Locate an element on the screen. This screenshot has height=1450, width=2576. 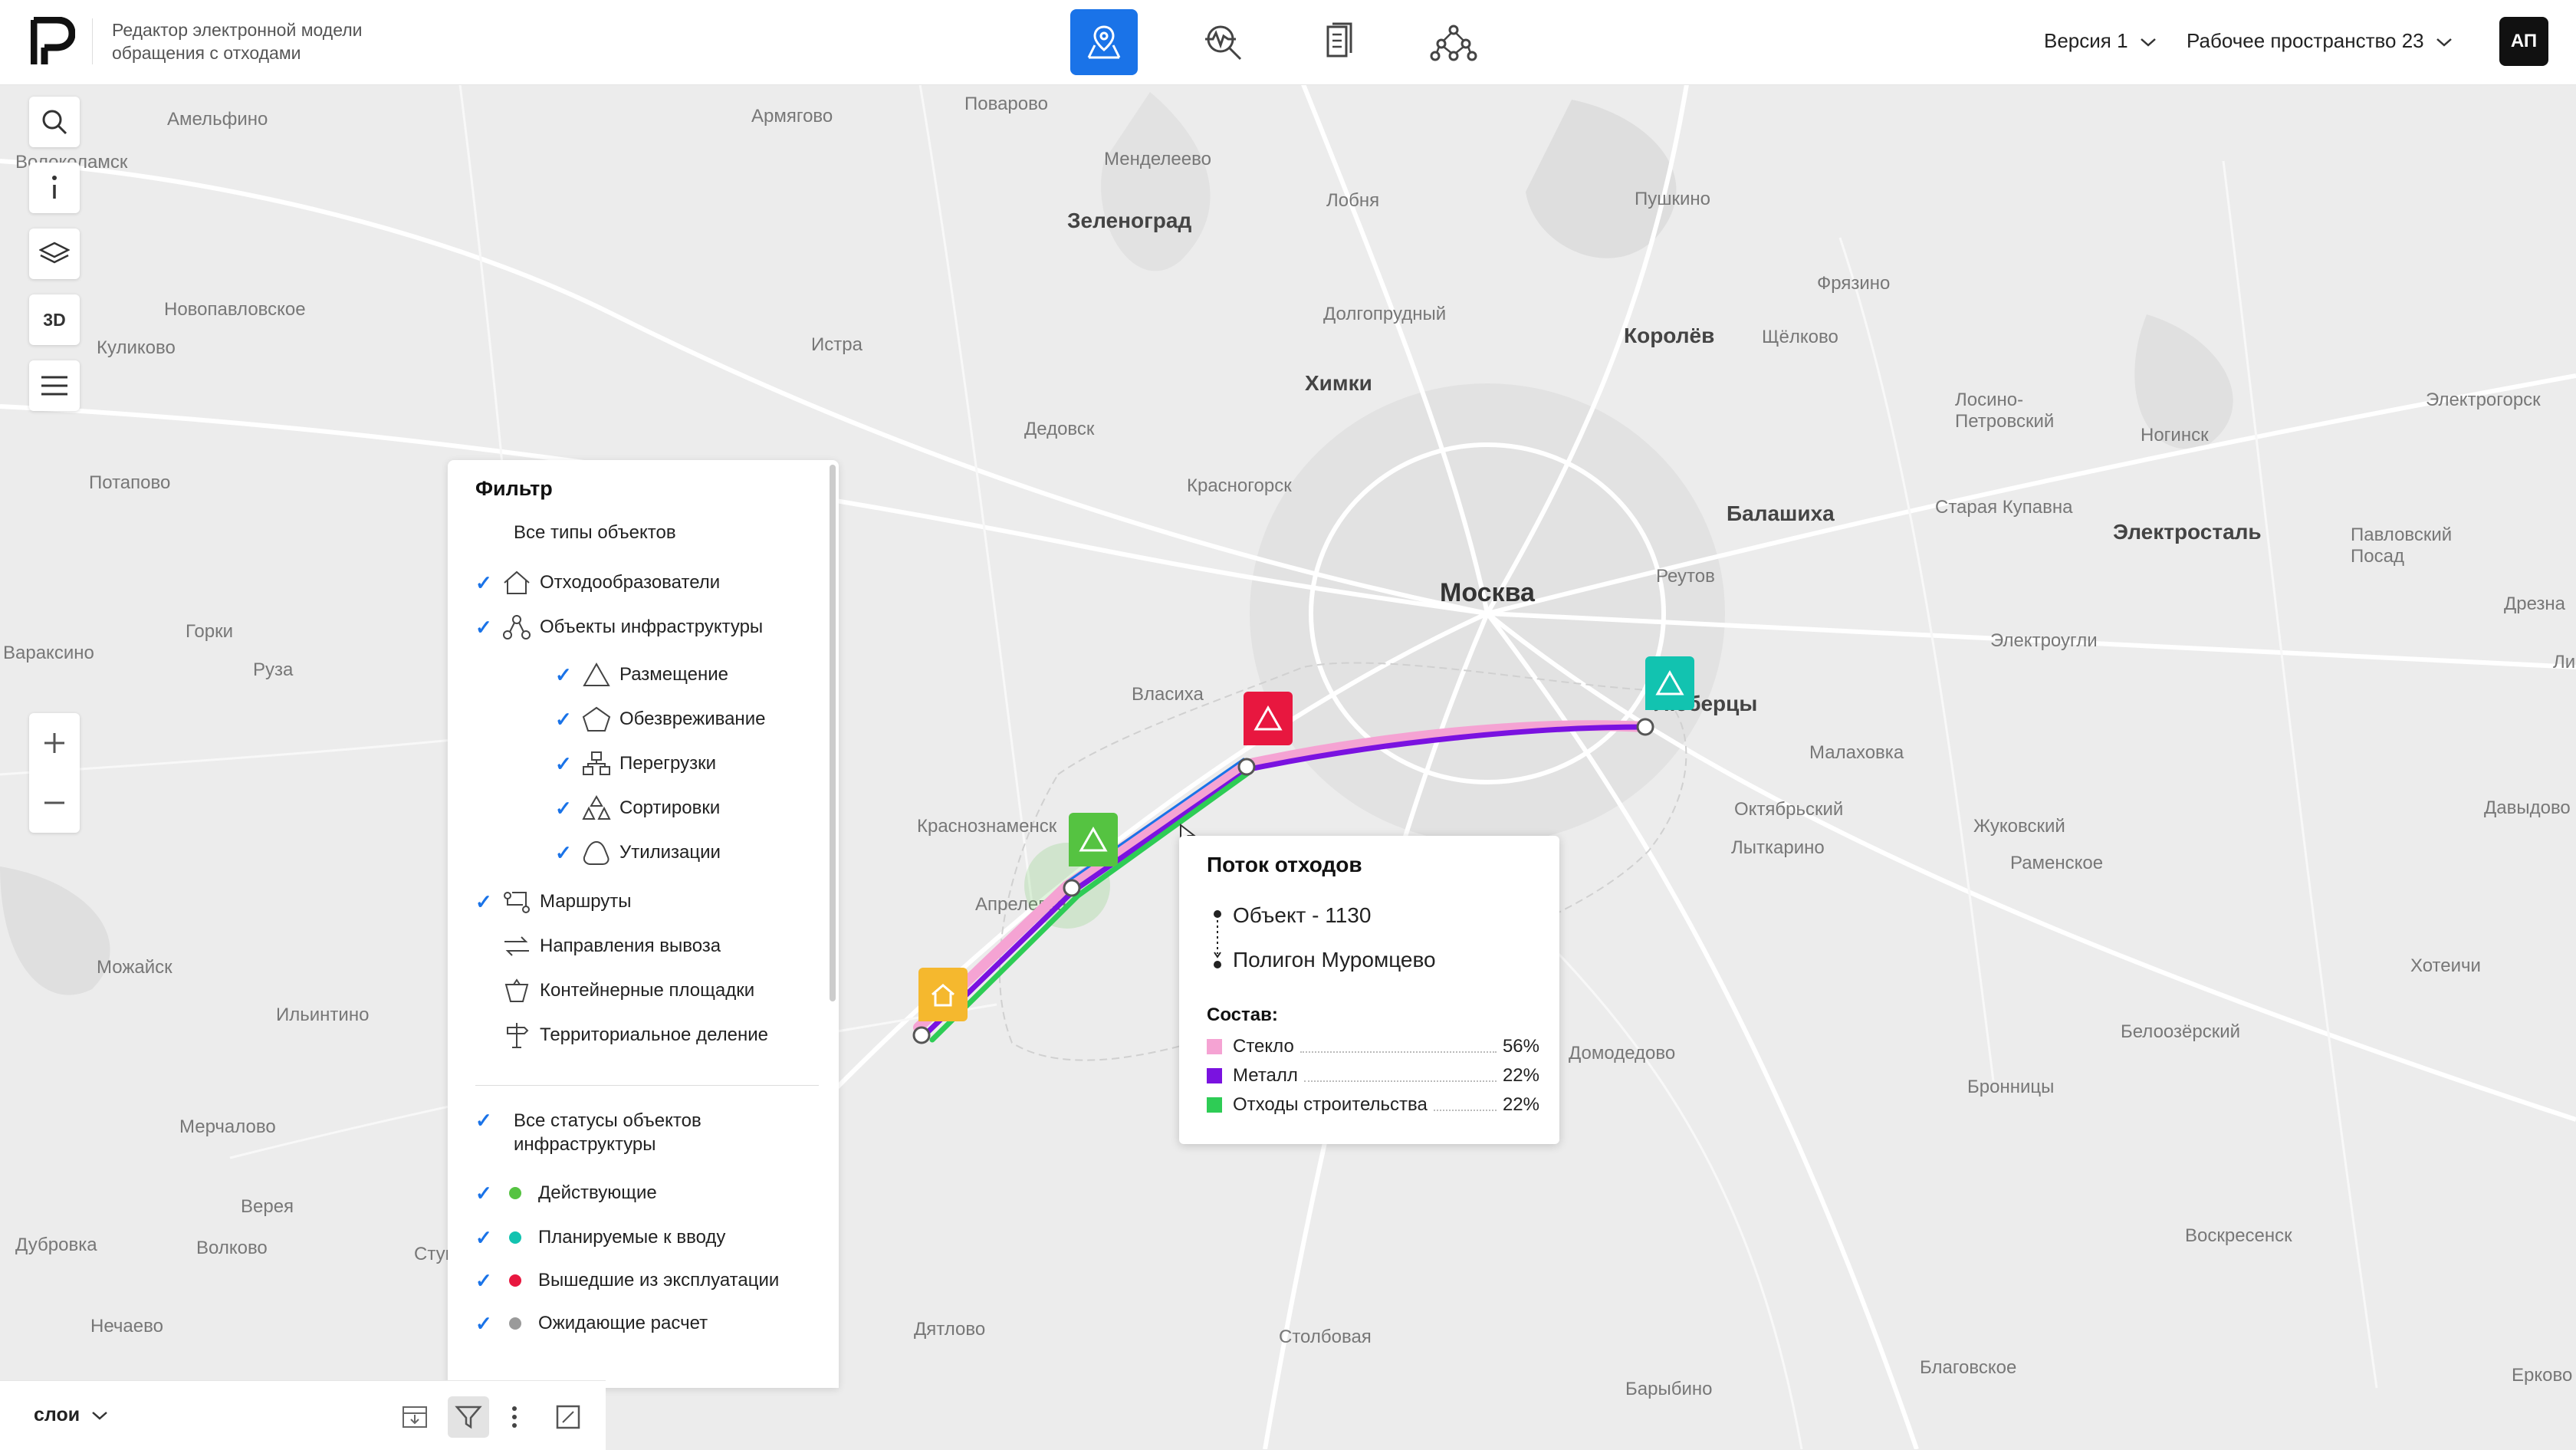
plus-icon is located at coordinates (54, 743).